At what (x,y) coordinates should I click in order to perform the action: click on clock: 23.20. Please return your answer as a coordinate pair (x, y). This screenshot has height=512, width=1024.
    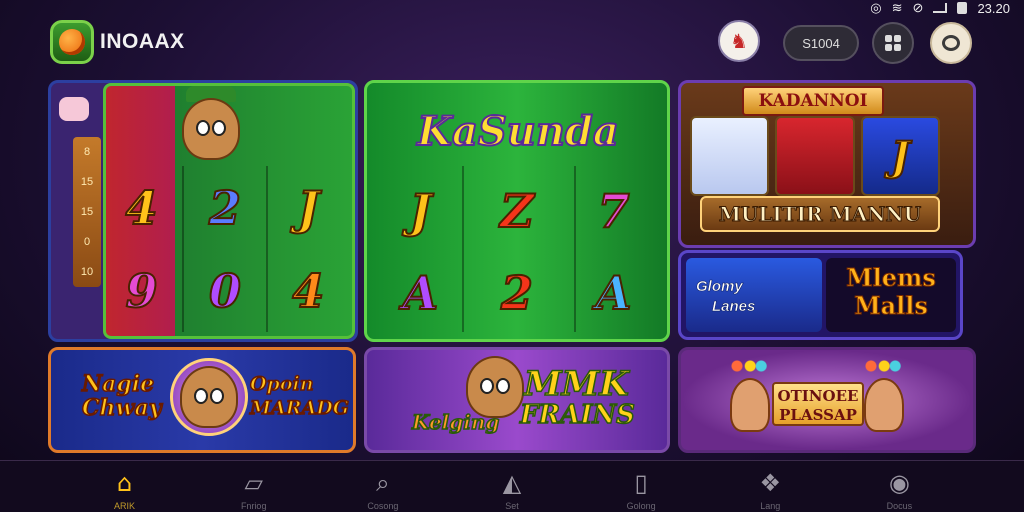
    Looking at the image, I should click on (993, 8).